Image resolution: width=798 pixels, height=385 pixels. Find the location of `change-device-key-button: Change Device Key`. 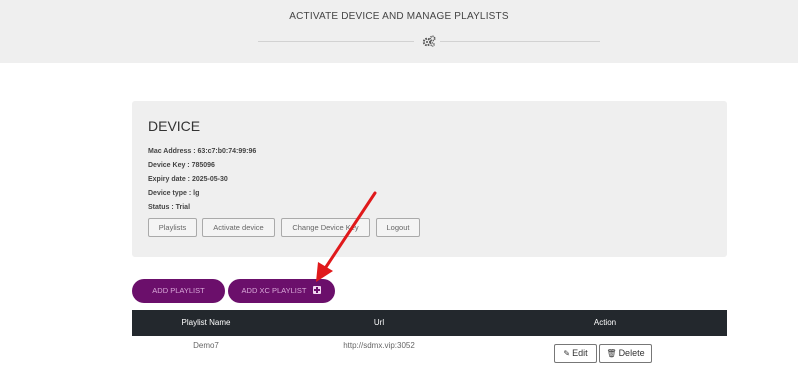

change-device-key-button: Change Device Key is located at coordinates (325, 227).